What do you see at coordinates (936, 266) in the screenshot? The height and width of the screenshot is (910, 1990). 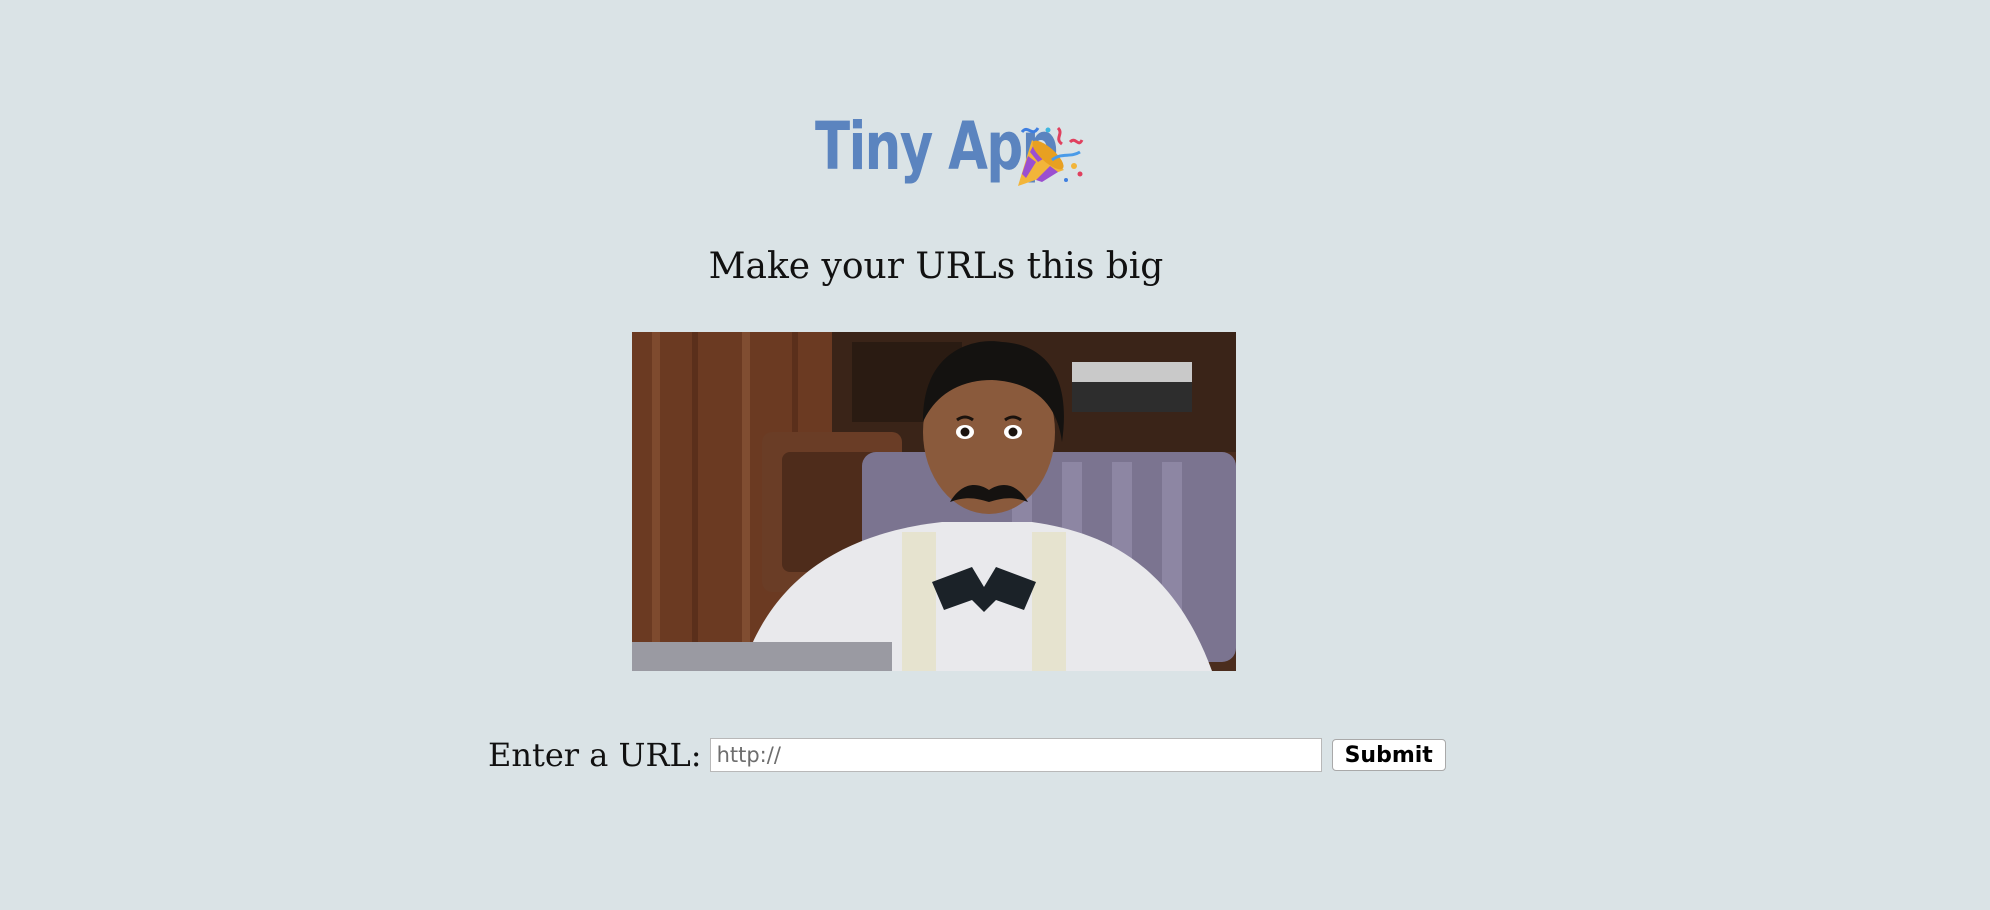 I see `tagline: Make your URLs this big` at bounding box center [936, 266].